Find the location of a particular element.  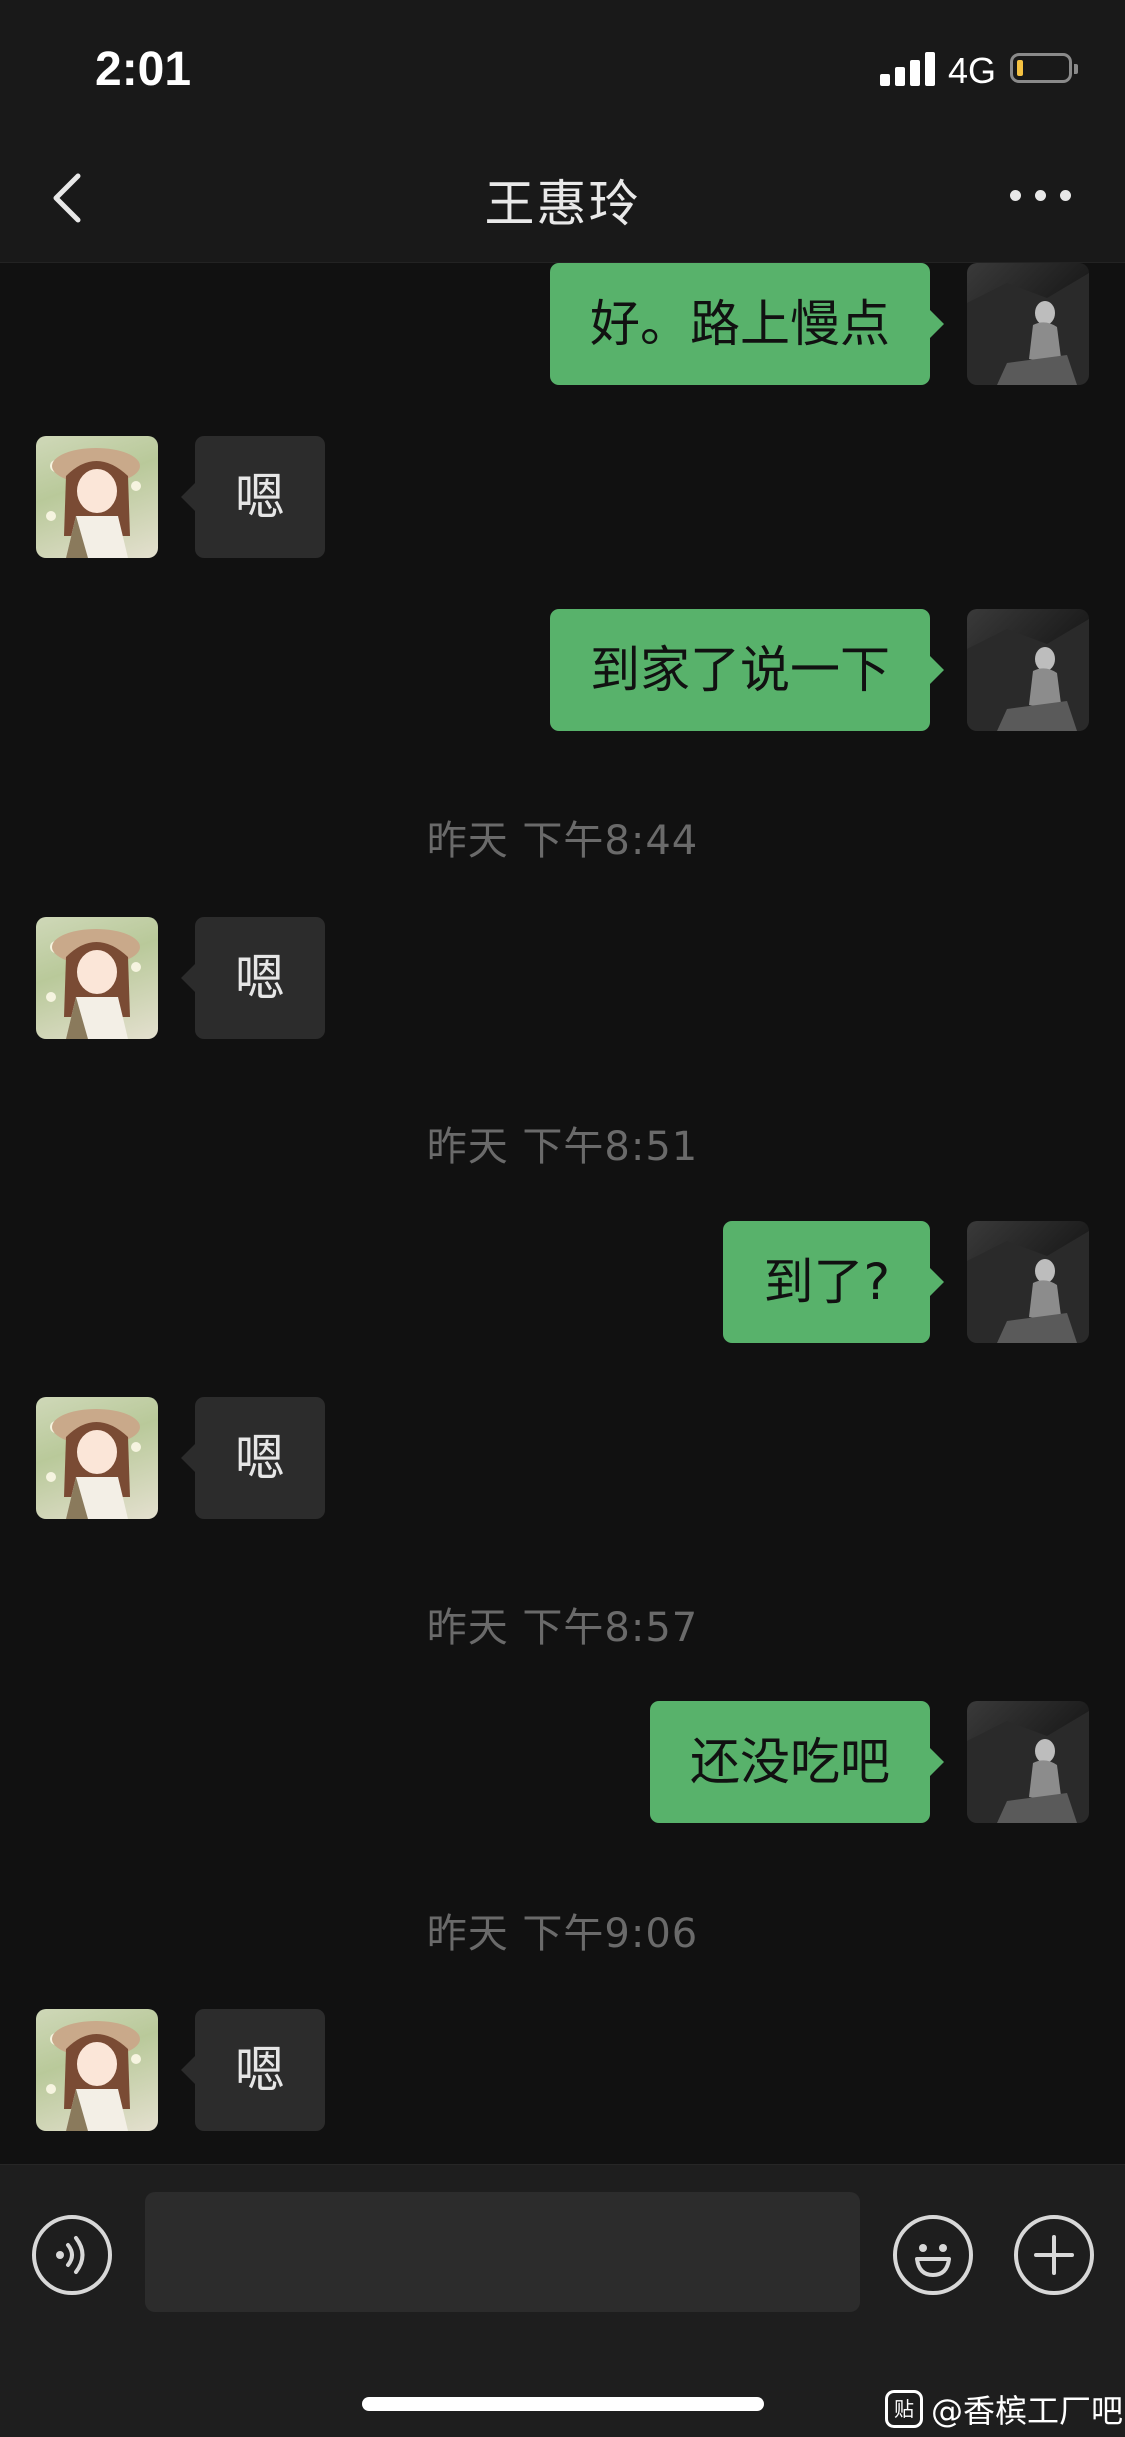

voice-icon is located at coordinates (72, 2255).